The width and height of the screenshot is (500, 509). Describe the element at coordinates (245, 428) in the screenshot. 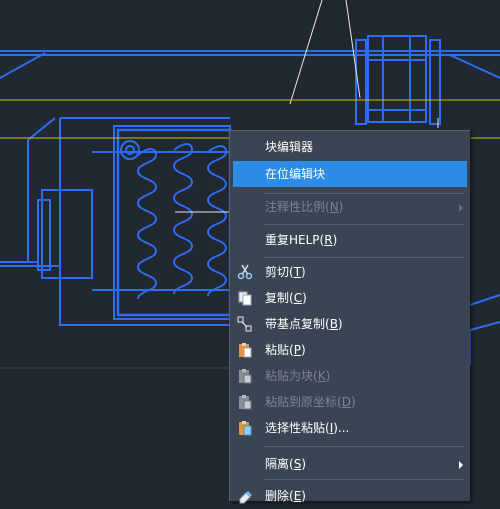

I see `paste-special-icon` at that location.